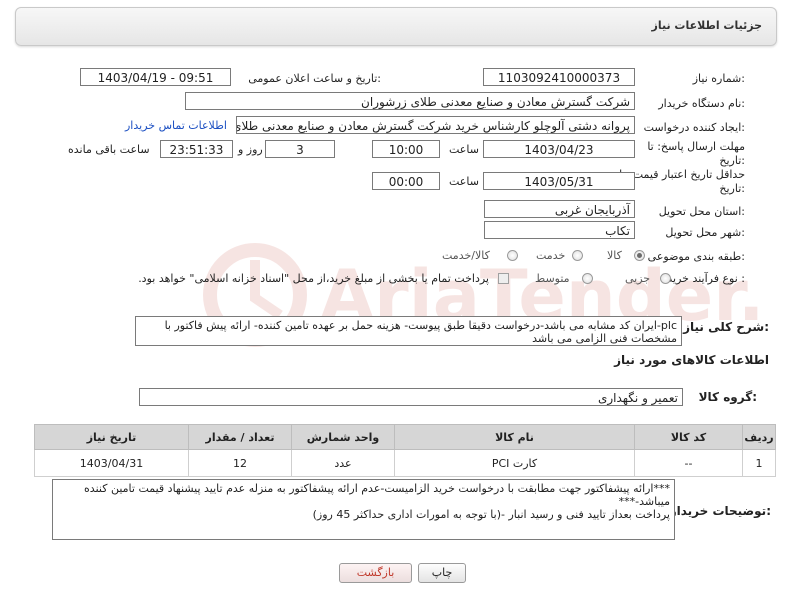  What do you see at coordinates (406, 149) in the screenshot?
I see `deadline-time-field: 10:00` at bounding box center [406, 149].